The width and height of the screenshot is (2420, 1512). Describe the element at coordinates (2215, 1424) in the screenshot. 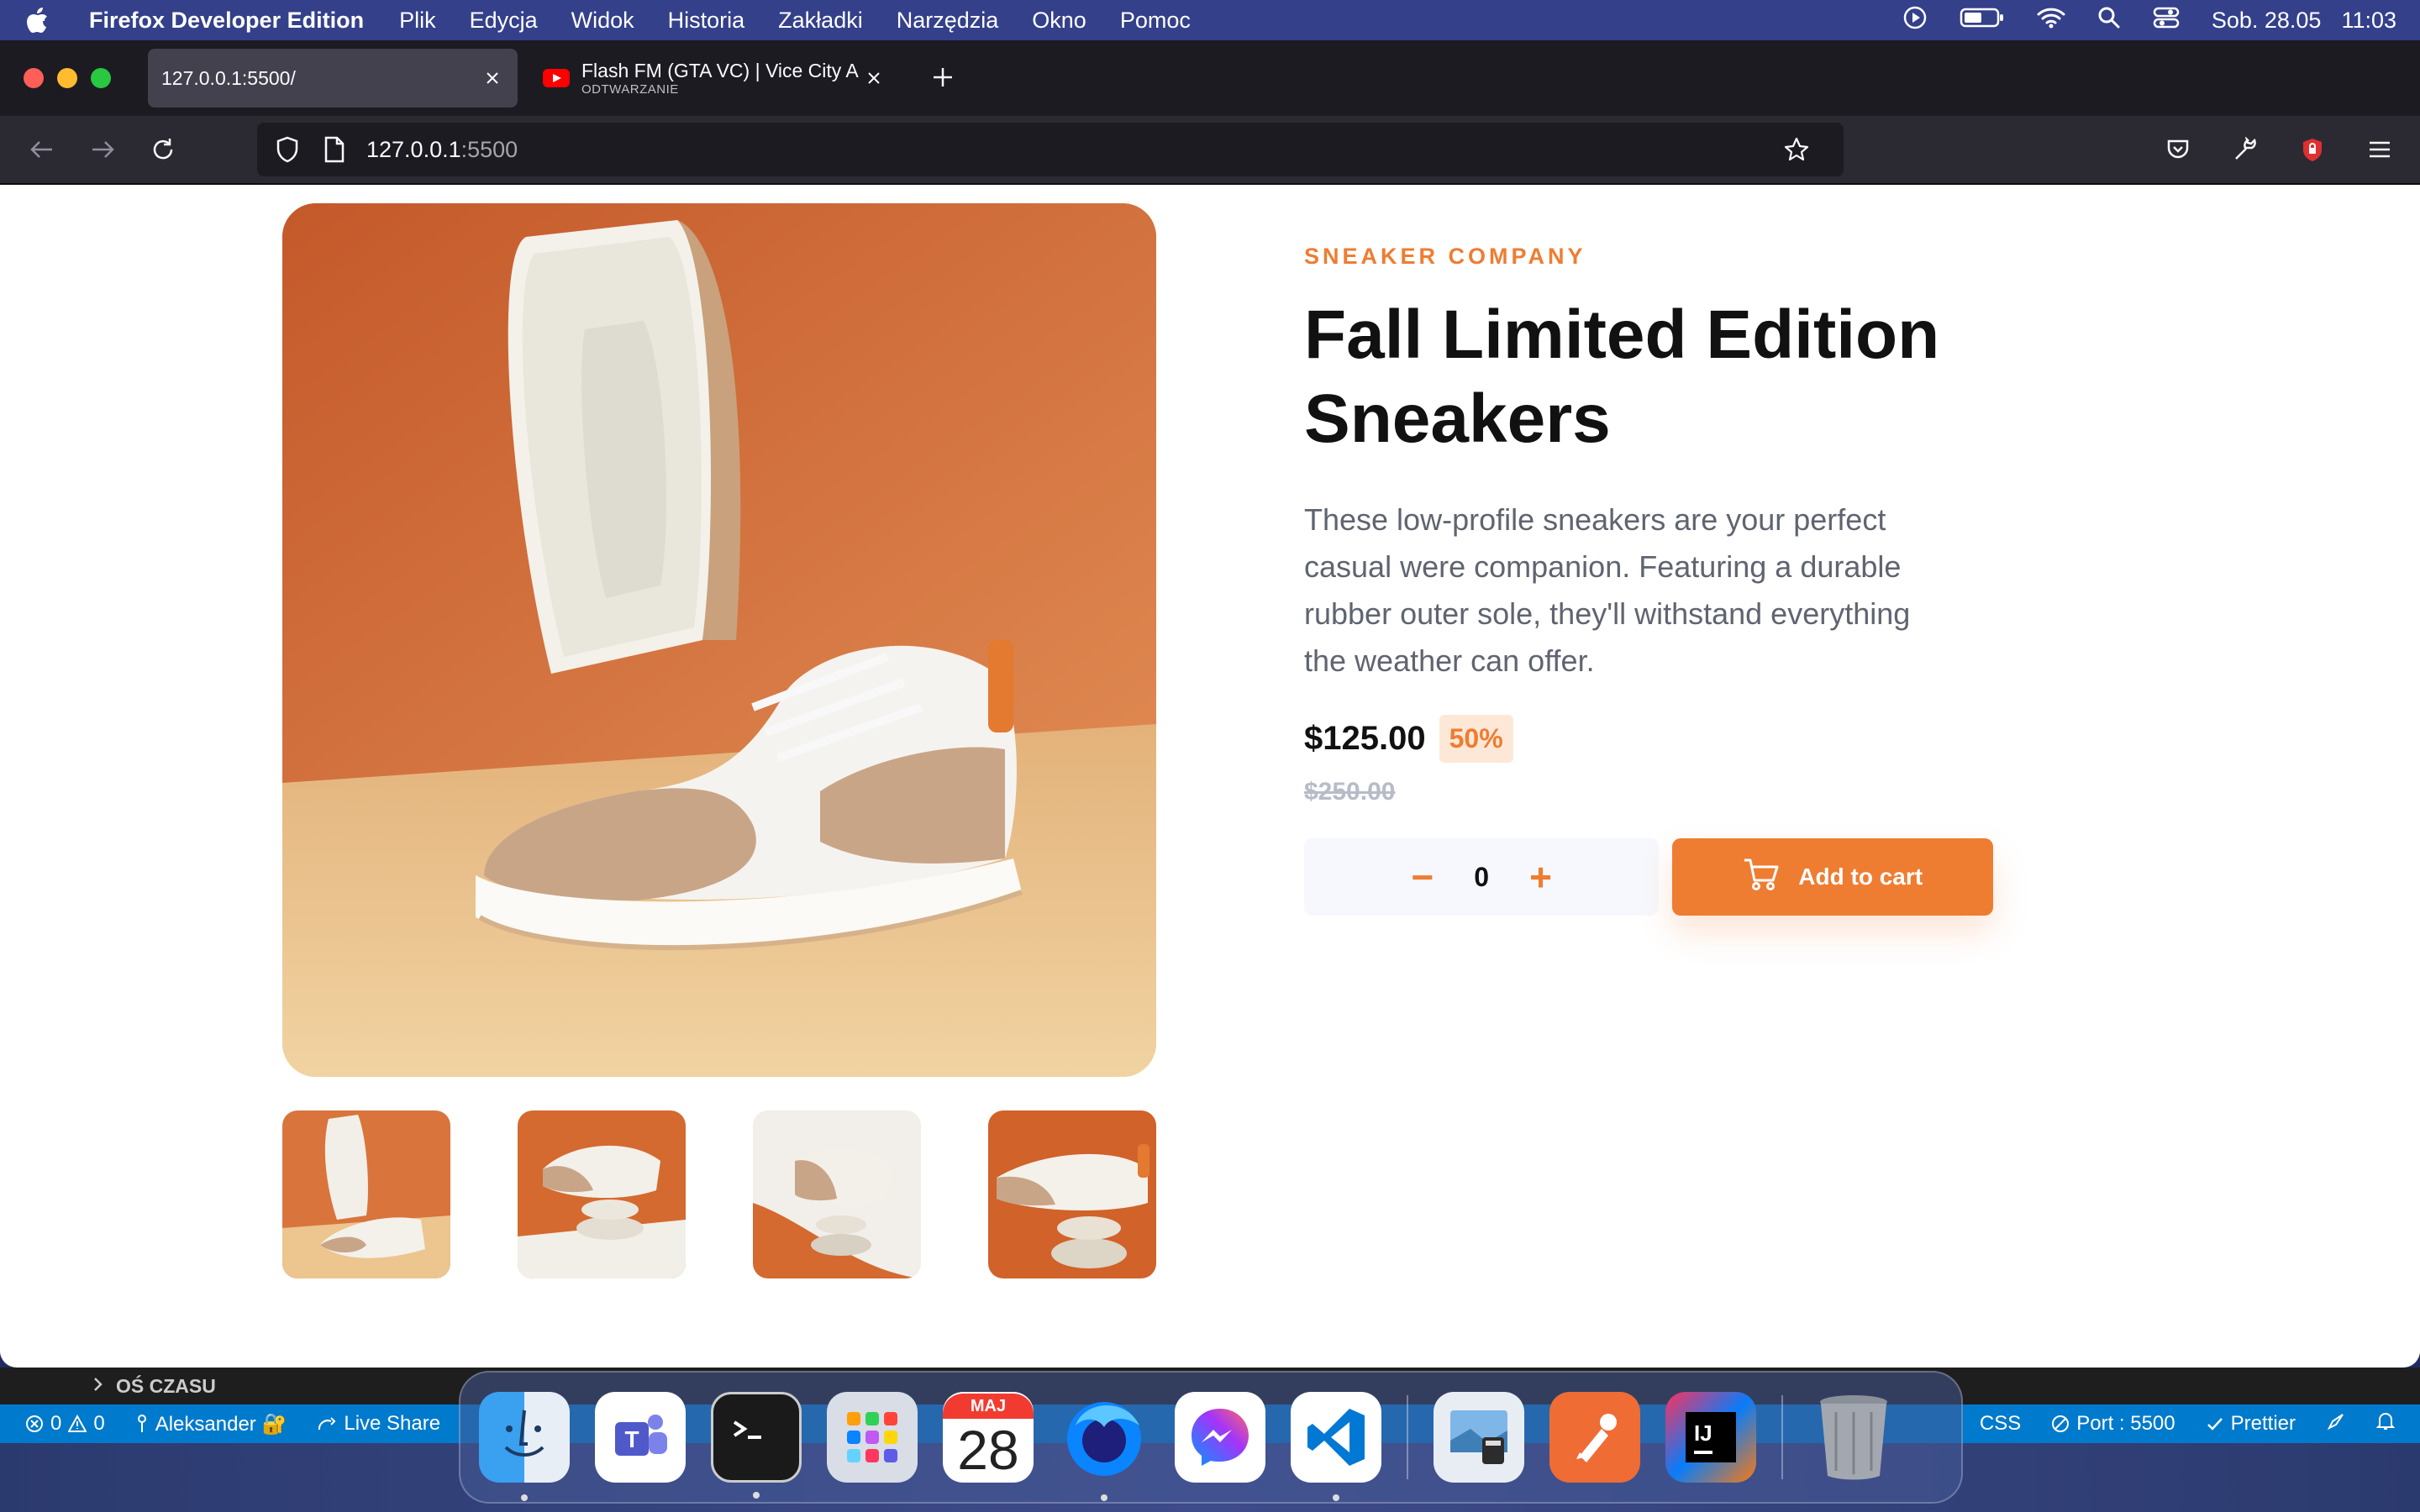

I see `check-icon` at that location.